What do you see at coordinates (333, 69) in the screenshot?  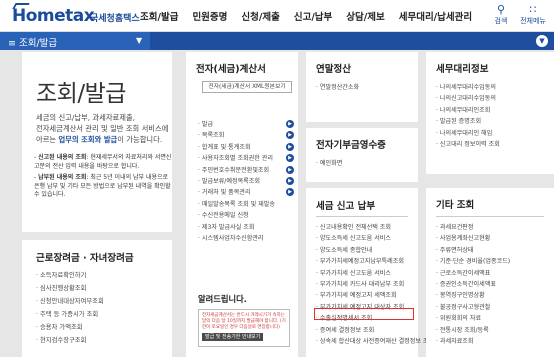 I see `yearend-title: 연말정산` at bounding box center [333, 69].